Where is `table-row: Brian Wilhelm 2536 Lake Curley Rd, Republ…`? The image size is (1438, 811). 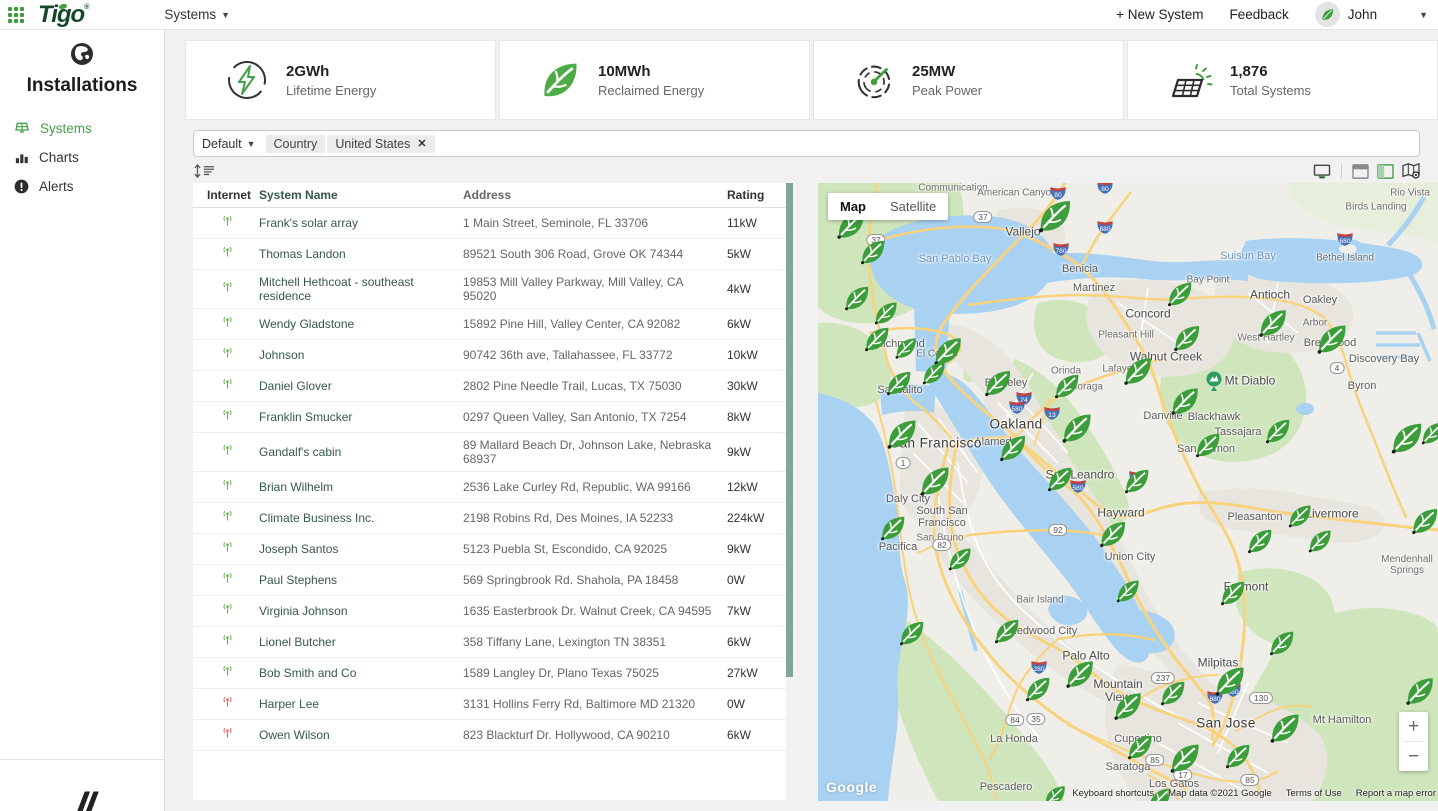 table-row: Brian Wilhelm 2536 Lake Curley Rd, Republ… is located at coordinates (493, 487).